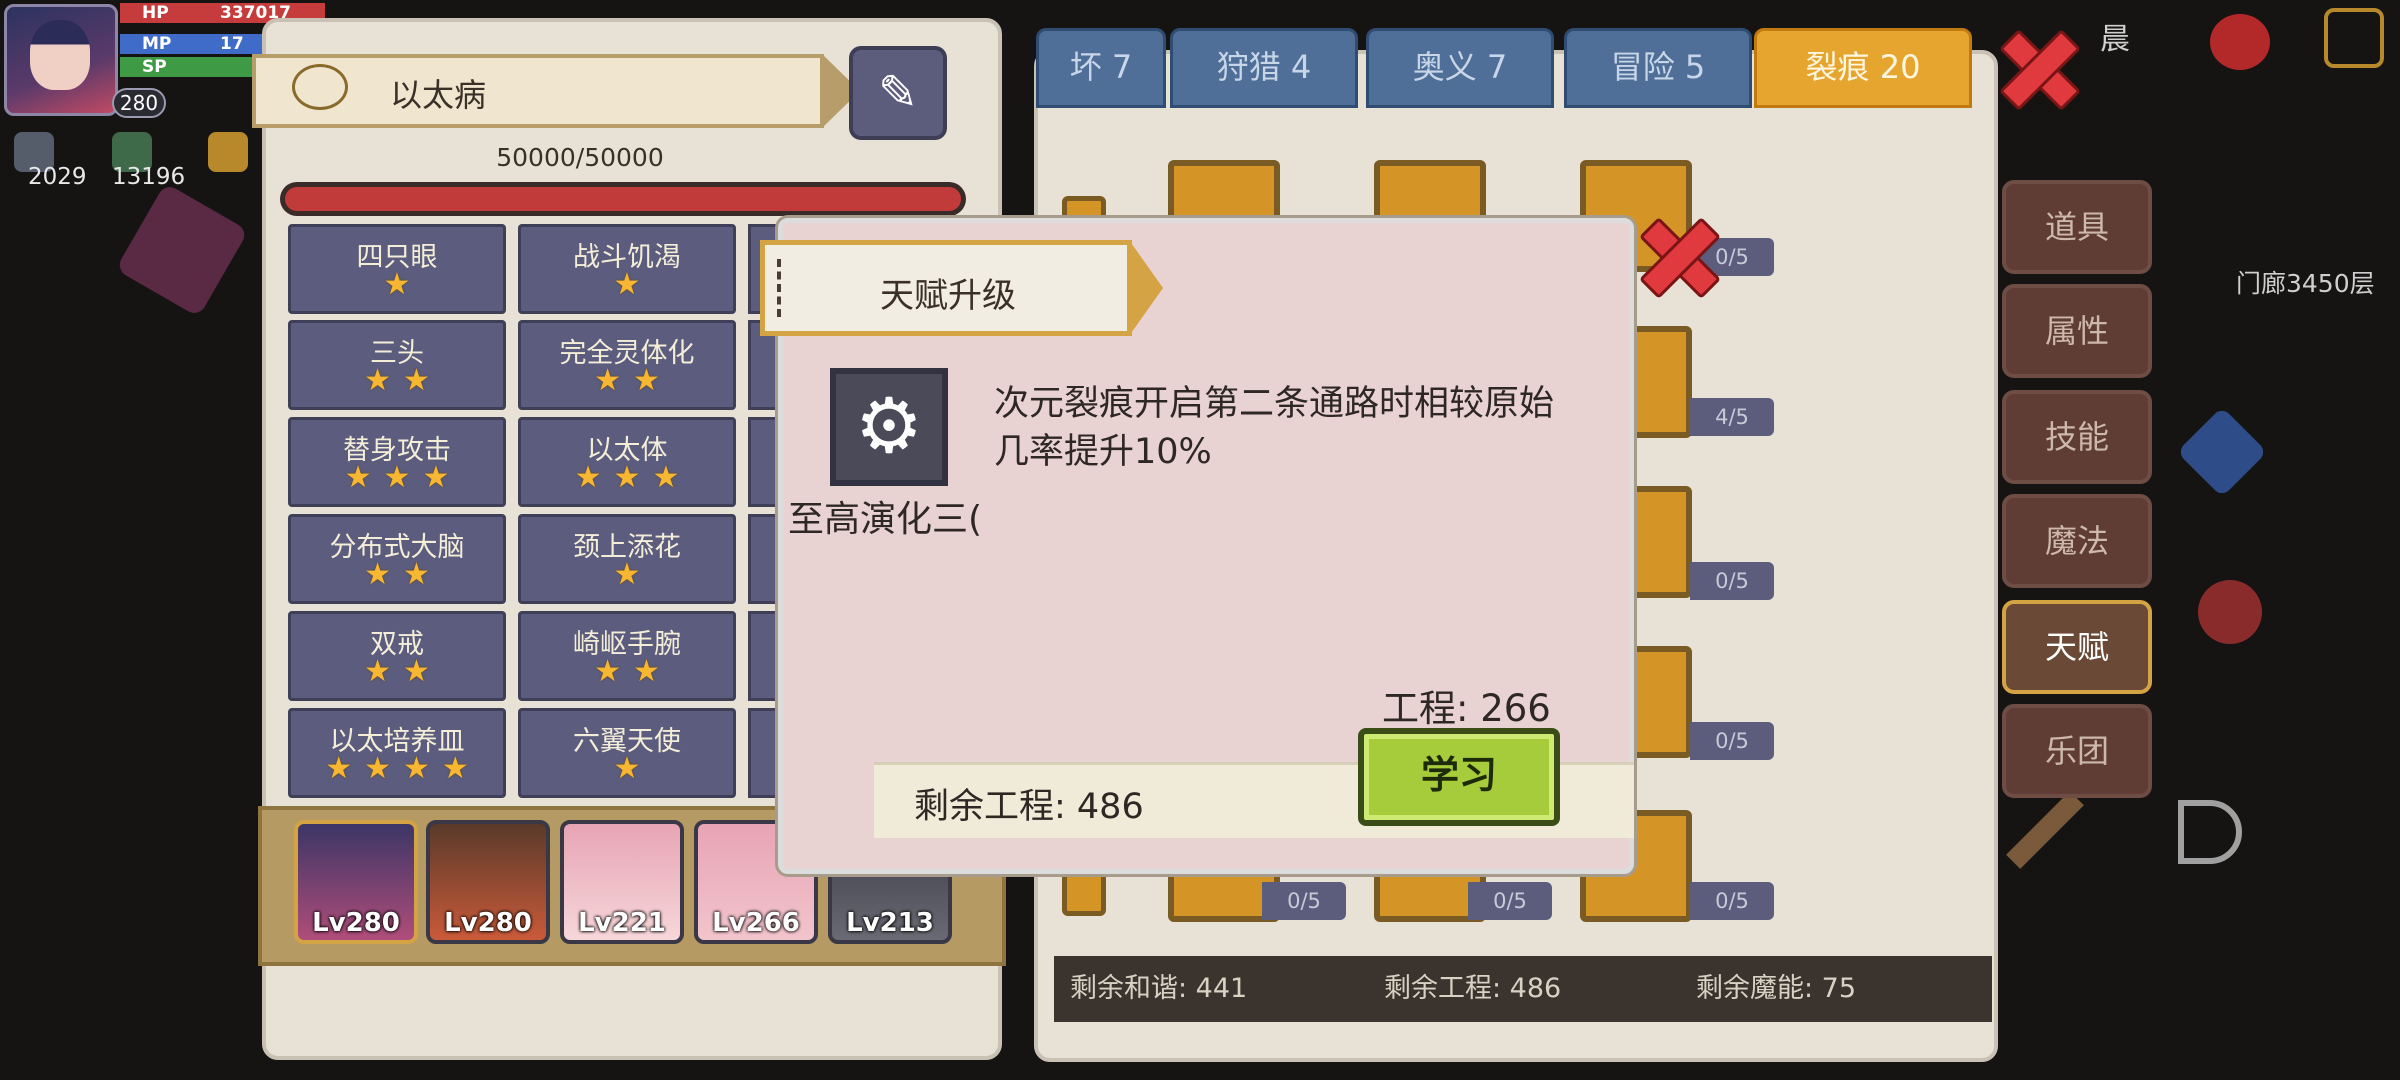 This screenshot has width=2400, height=1080. What do you see at coordinates (182, 250) in the screenshot?
I see `hex-badge-icon` at bounding box center [182, 250].